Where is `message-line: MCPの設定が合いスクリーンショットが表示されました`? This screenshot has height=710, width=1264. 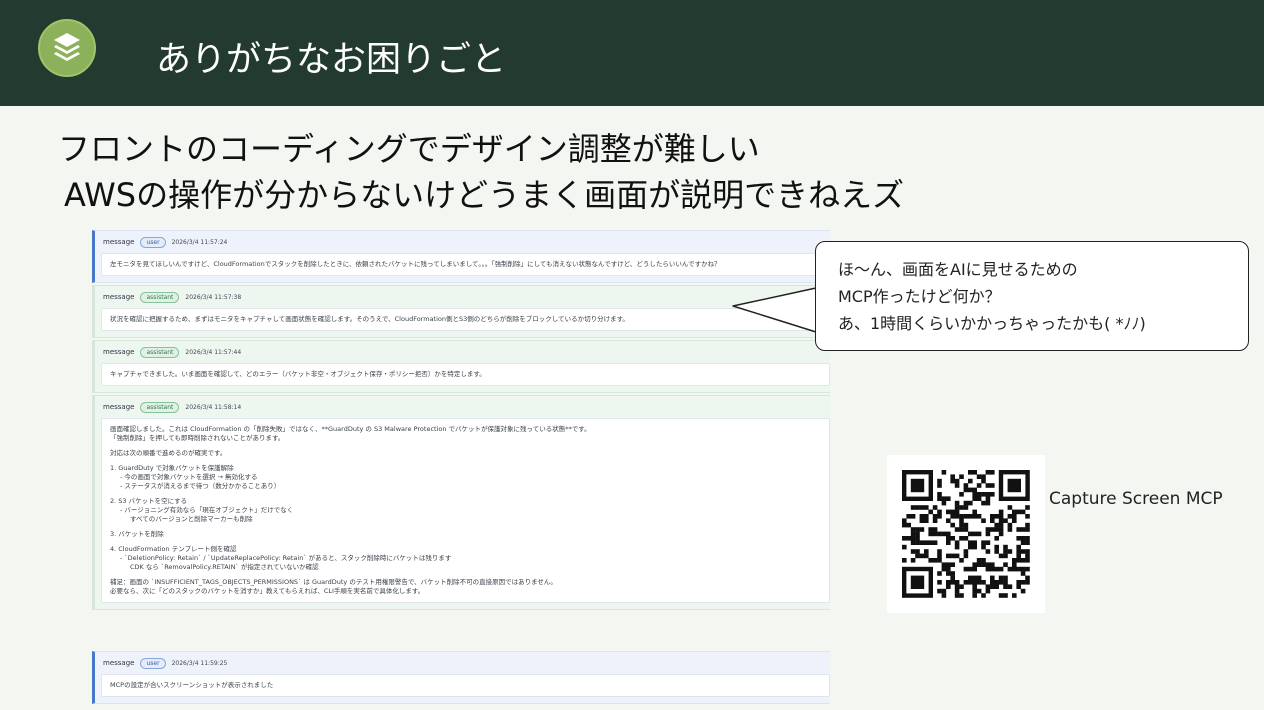 message-line: MCPの設定が合いスクリーンショットが表示されました is located at coordinates (192, 685).